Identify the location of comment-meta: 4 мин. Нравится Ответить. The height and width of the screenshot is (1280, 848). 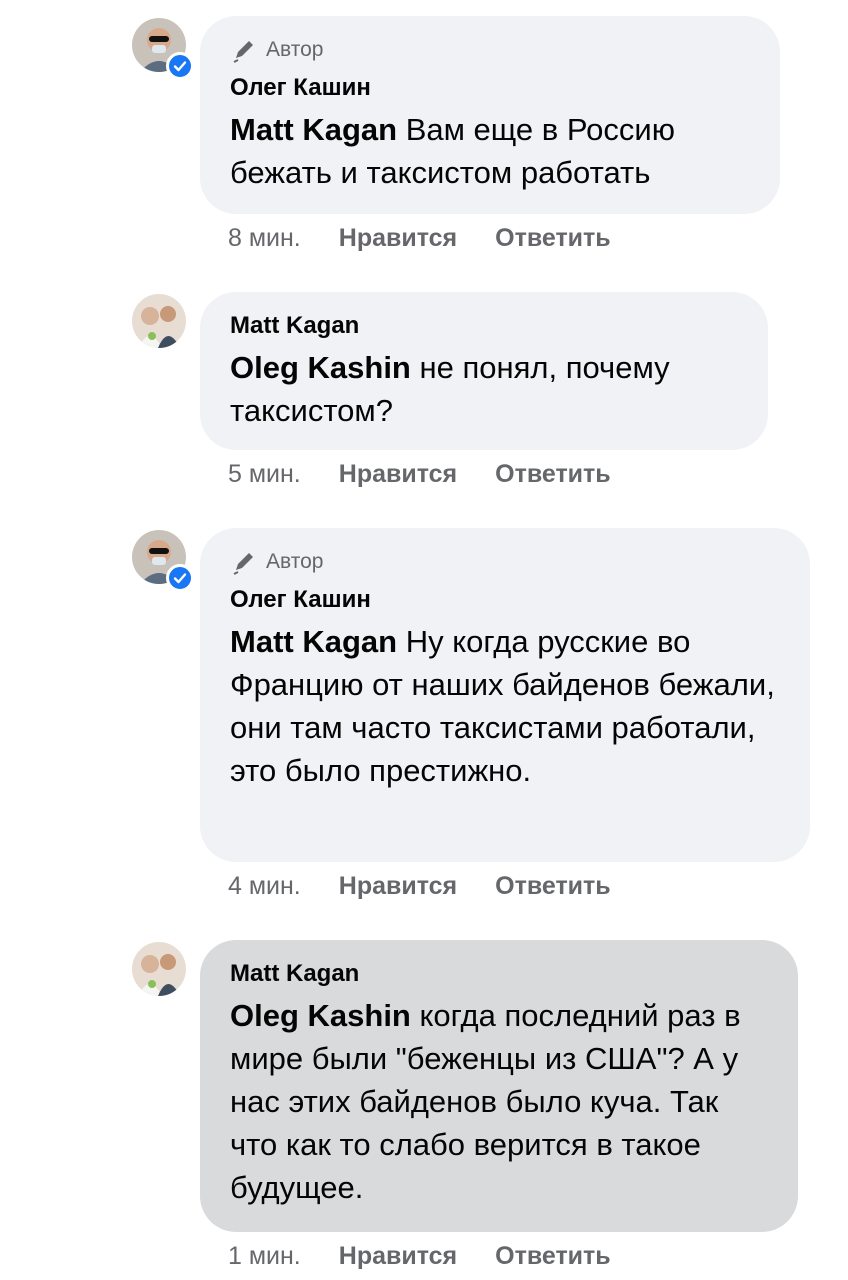
(419, 886).